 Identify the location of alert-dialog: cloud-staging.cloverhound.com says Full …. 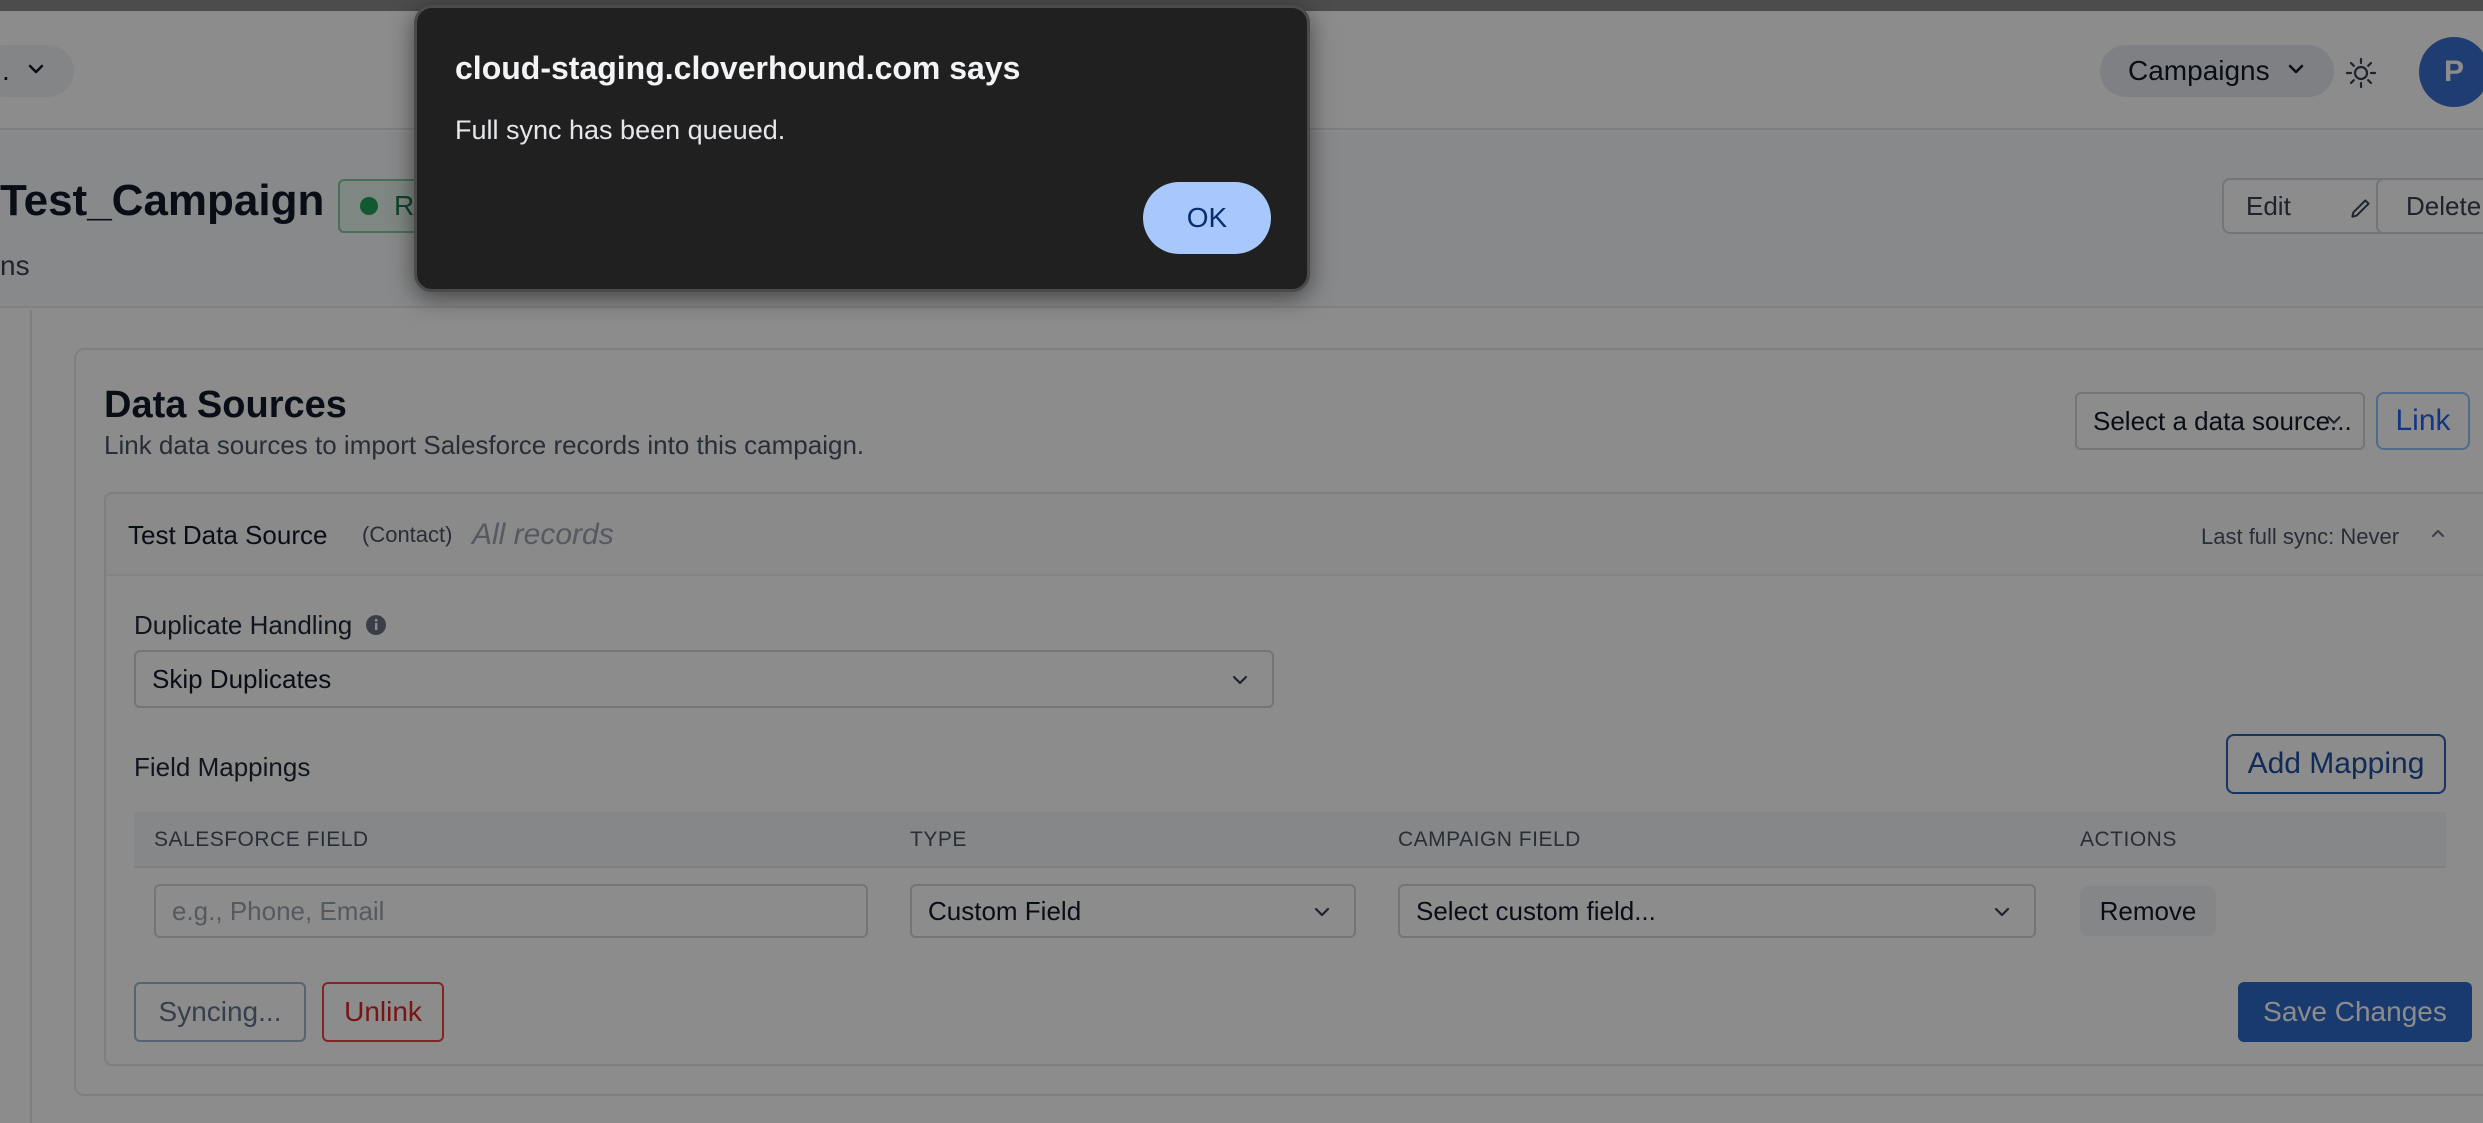
(862, 148).